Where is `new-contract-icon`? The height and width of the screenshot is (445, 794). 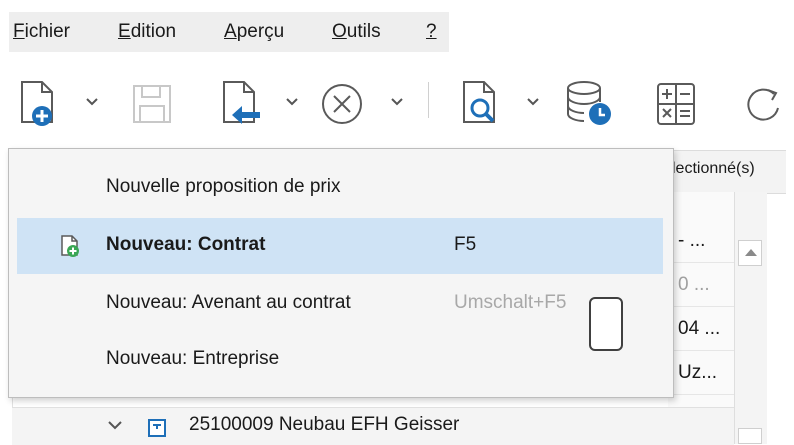
new-contract-icon is located at coordinates (70, 249).